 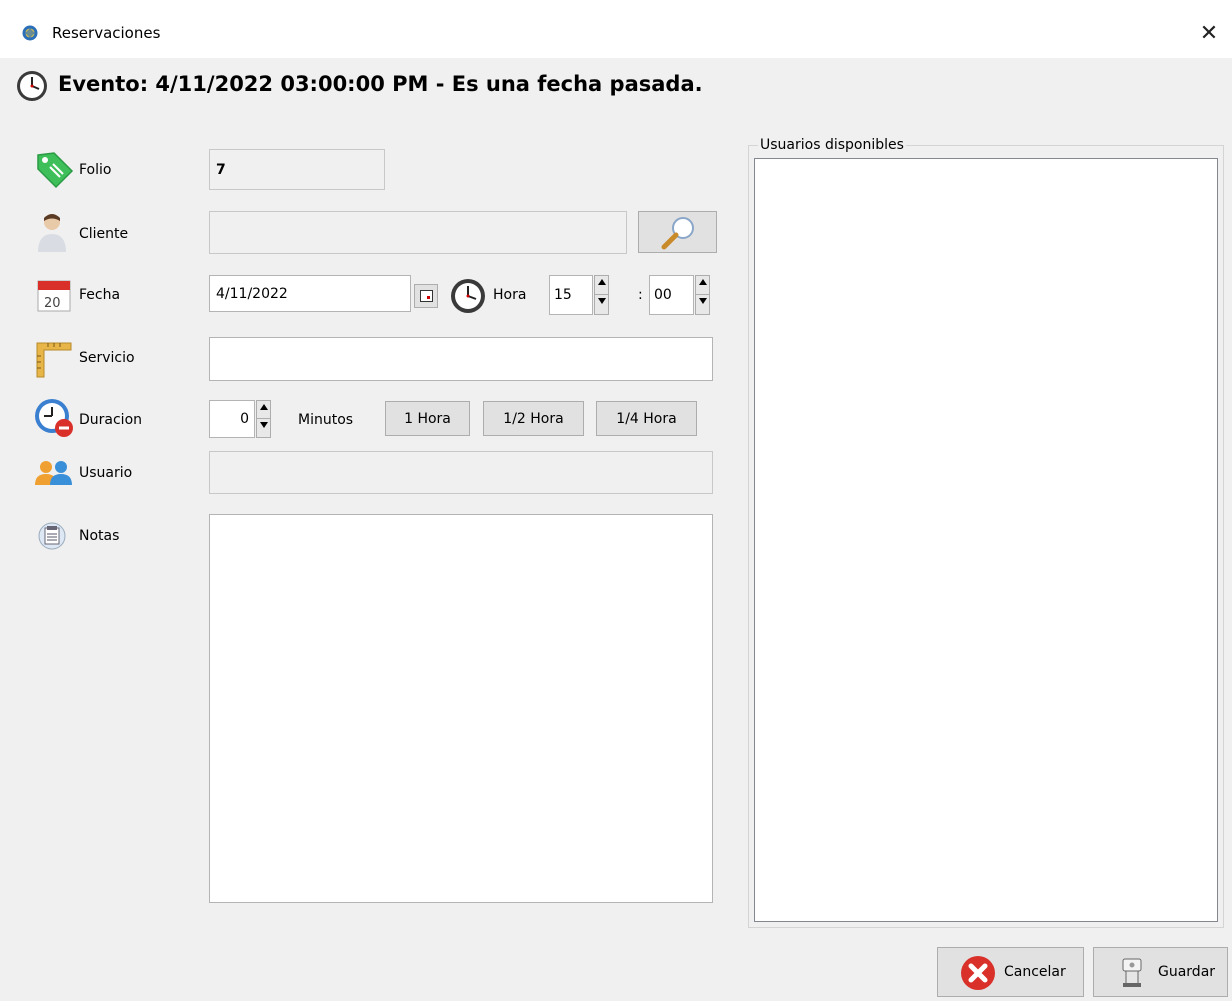 I want to click on search-icon, so click(x=677, y=233).